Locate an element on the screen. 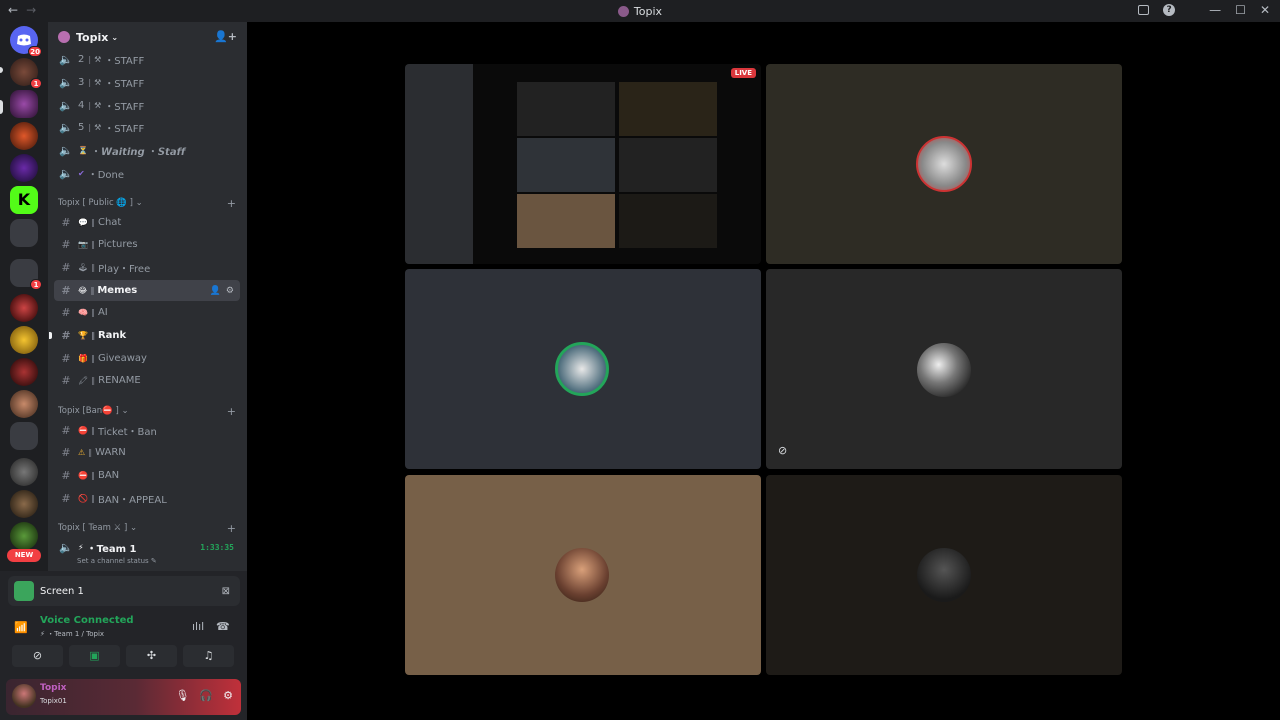 The height and width of the screenshot is (720, 1280). text-channel-giveaway: # 🎁 ‖ Giveaway is located at coordinates (147, 358).